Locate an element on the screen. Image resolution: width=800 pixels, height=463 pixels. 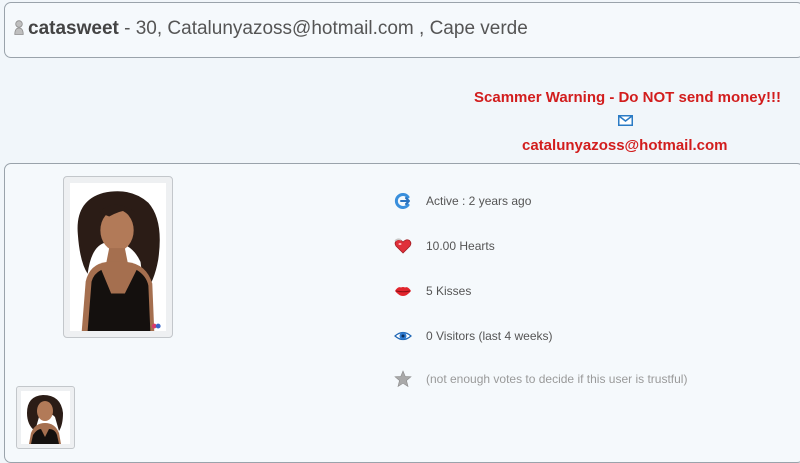
main-profile-photo is located at coordinates (118, 257).